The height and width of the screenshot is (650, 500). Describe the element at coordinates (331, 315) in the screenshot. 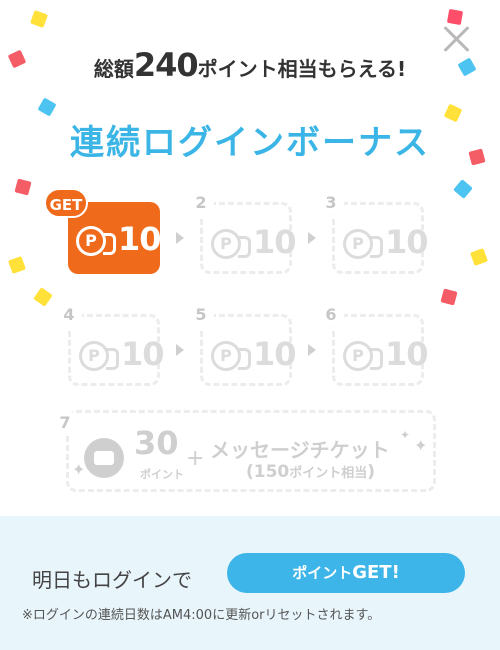

I see `day-6-number: 6` at that location.